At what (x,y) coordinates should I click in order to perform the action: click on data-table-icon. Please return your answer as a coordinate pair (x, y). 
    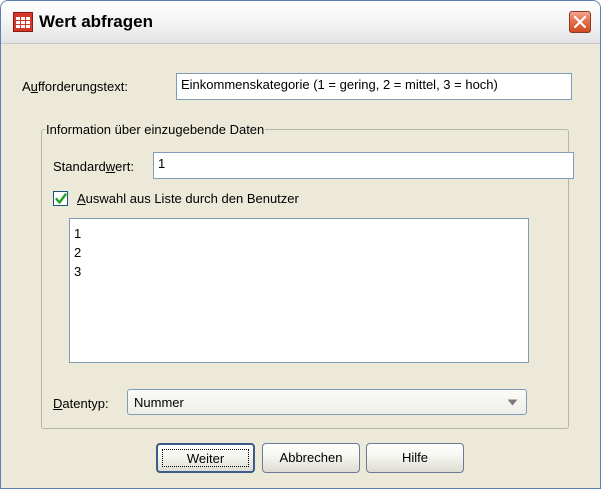
    Looking at the image, I should click on (23, 22).